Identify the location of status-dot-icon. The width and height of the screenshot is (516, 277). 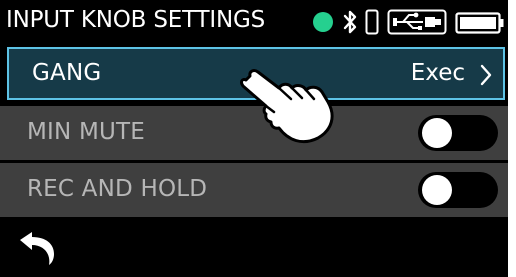
(323, 22).